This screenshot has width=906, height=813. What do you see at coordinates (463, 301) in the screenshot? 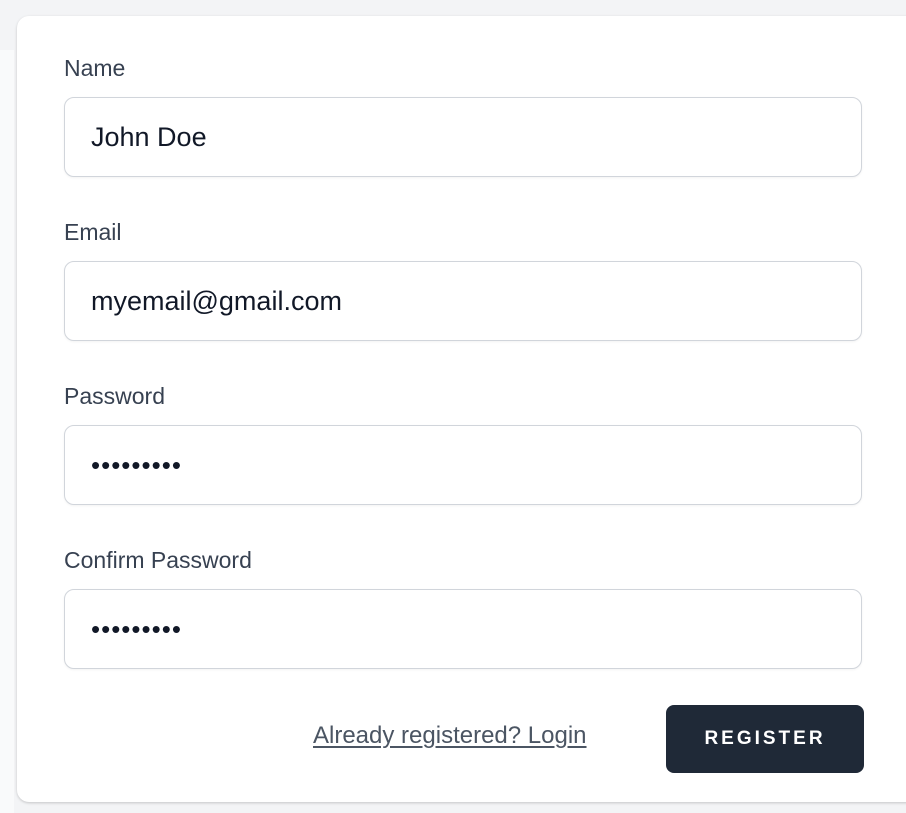
I see `email-input` at bounding box center [463, 301].